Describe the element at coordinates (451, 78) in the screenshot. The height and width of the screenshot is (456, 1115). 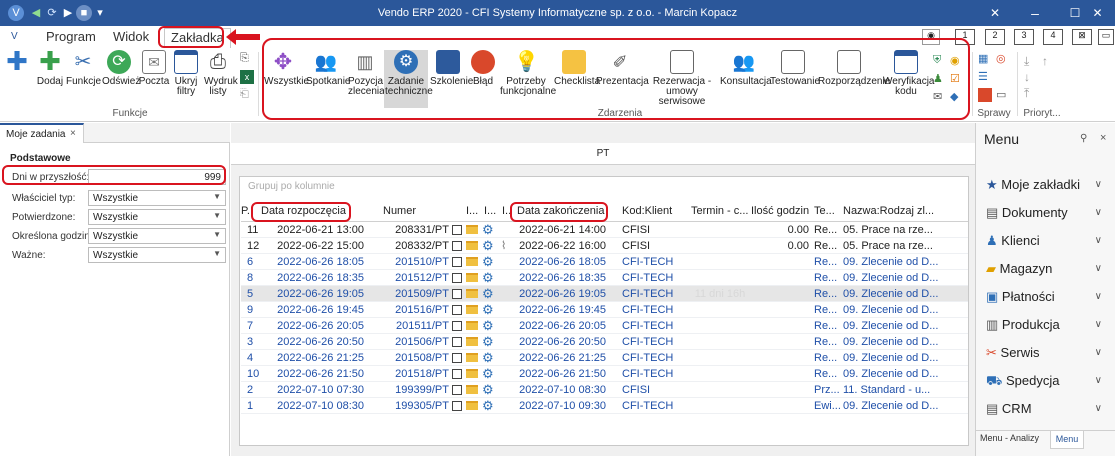
I see `szkolenie-button: Szkolenie` at that location.